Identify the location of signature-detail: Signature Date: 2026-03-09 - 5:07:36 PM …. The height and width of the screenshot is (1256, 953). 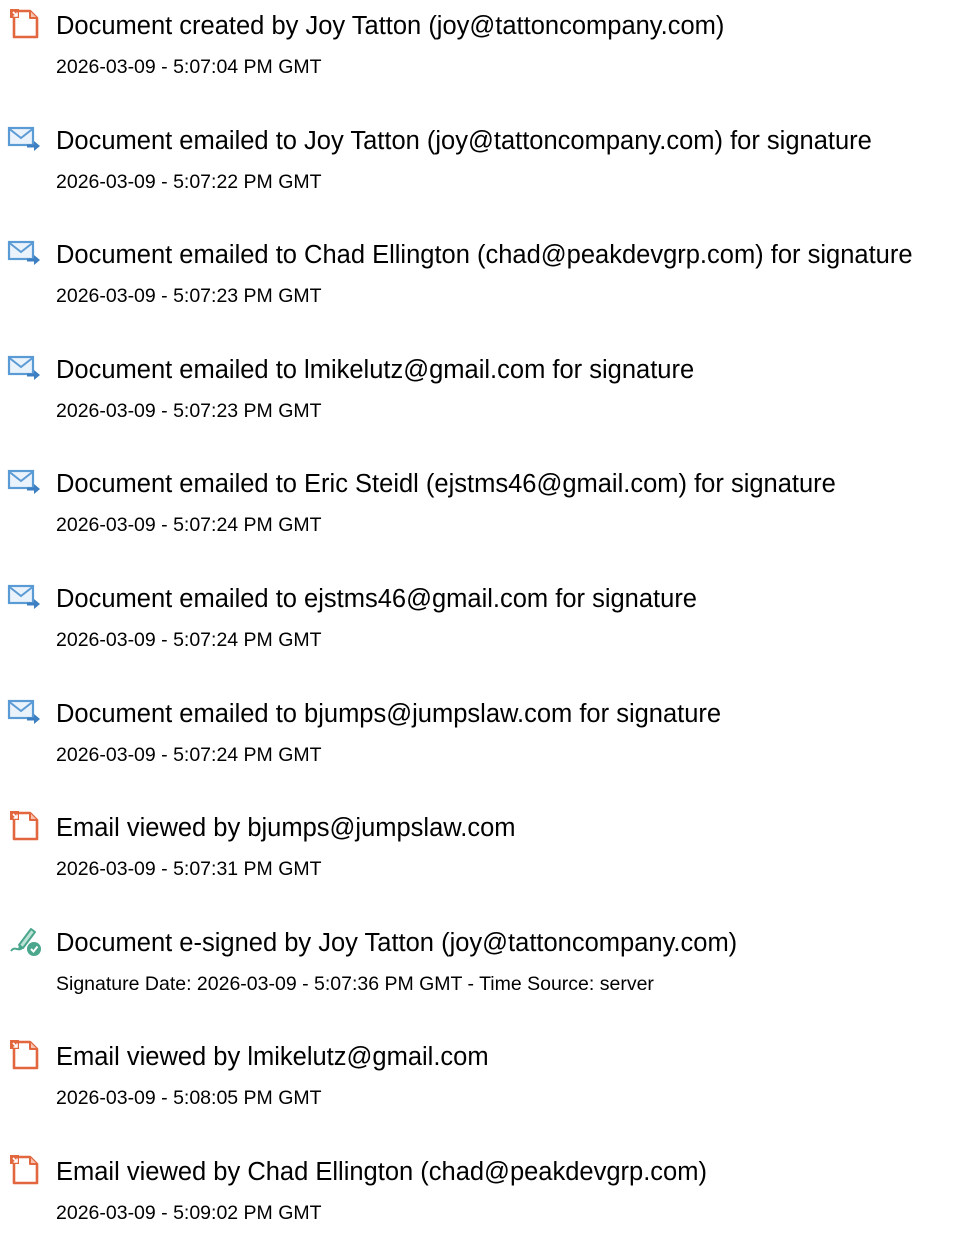
(355, 984).